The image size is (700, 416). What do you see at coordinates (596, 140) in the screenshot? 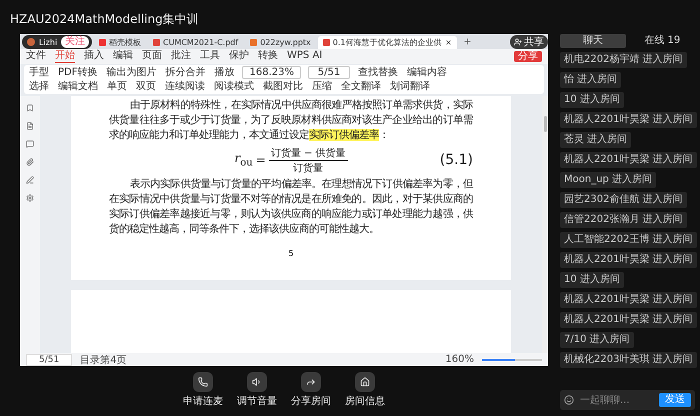
I see `chat-message: 苍灵 进入房间` at bounding box center [596, 140].